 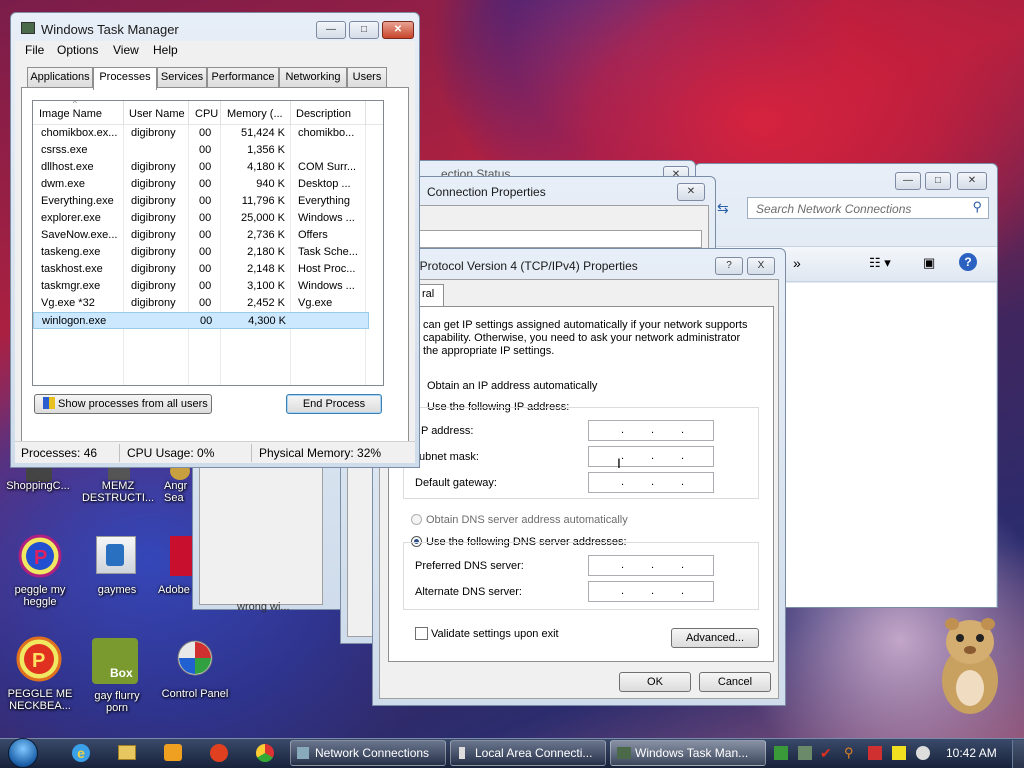 I want to click on tray-icon-check: ✔, so click(x=827, y=753).